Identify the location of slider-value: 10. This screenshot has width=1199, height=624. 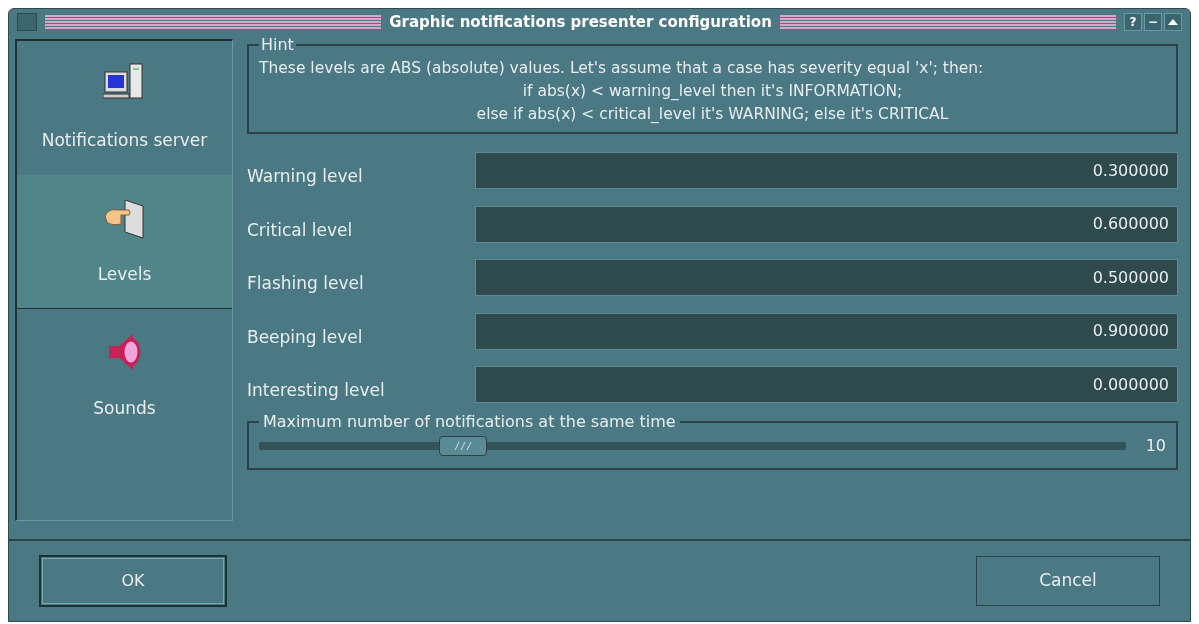
(1155, 445).